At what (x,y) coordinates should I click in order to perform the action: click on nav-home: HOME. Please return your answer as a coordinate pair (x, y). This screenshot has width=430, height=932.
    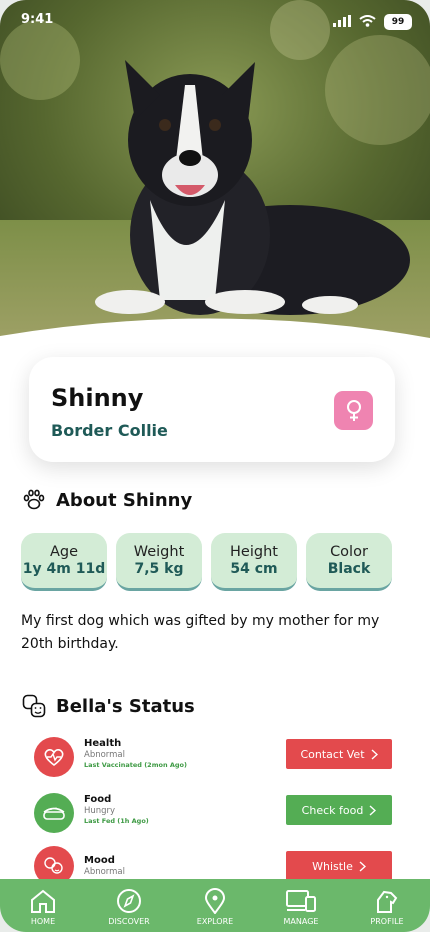
    Looking at the image, I should click on (43, 902).